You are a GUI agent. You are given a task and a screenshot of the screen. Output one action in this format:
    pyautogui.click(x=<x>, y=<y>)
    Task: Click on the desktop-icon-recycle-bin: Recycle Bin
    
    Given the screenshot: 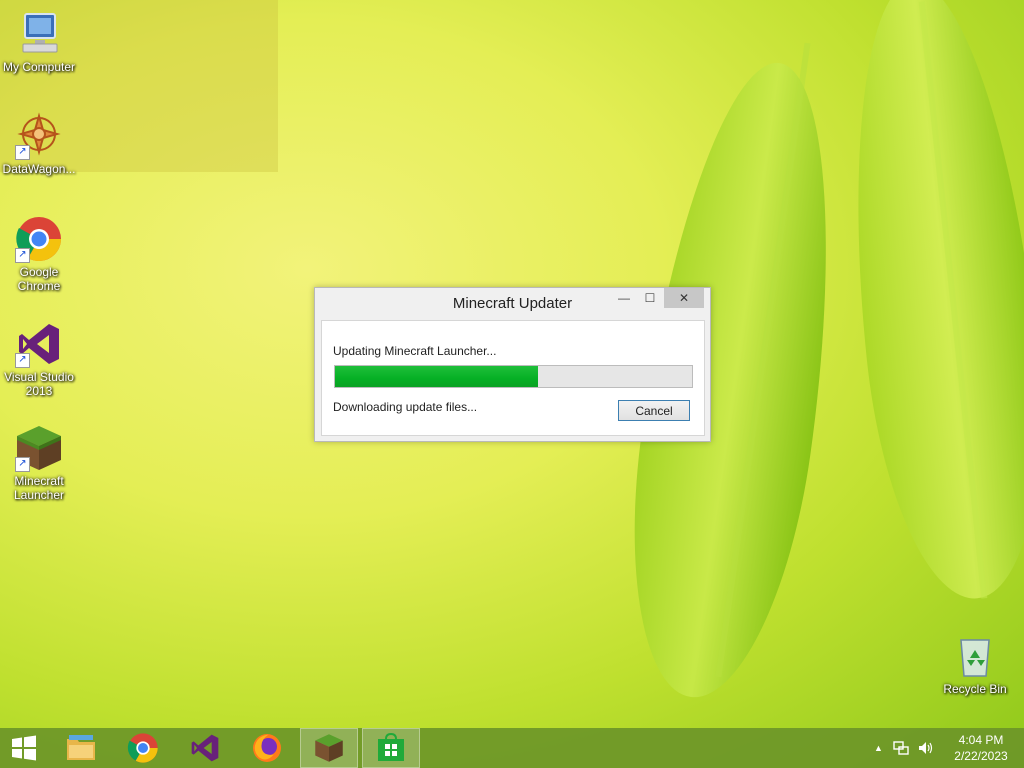 What is the action you would take?
    pyautogui.click(x=975, y=664)
    